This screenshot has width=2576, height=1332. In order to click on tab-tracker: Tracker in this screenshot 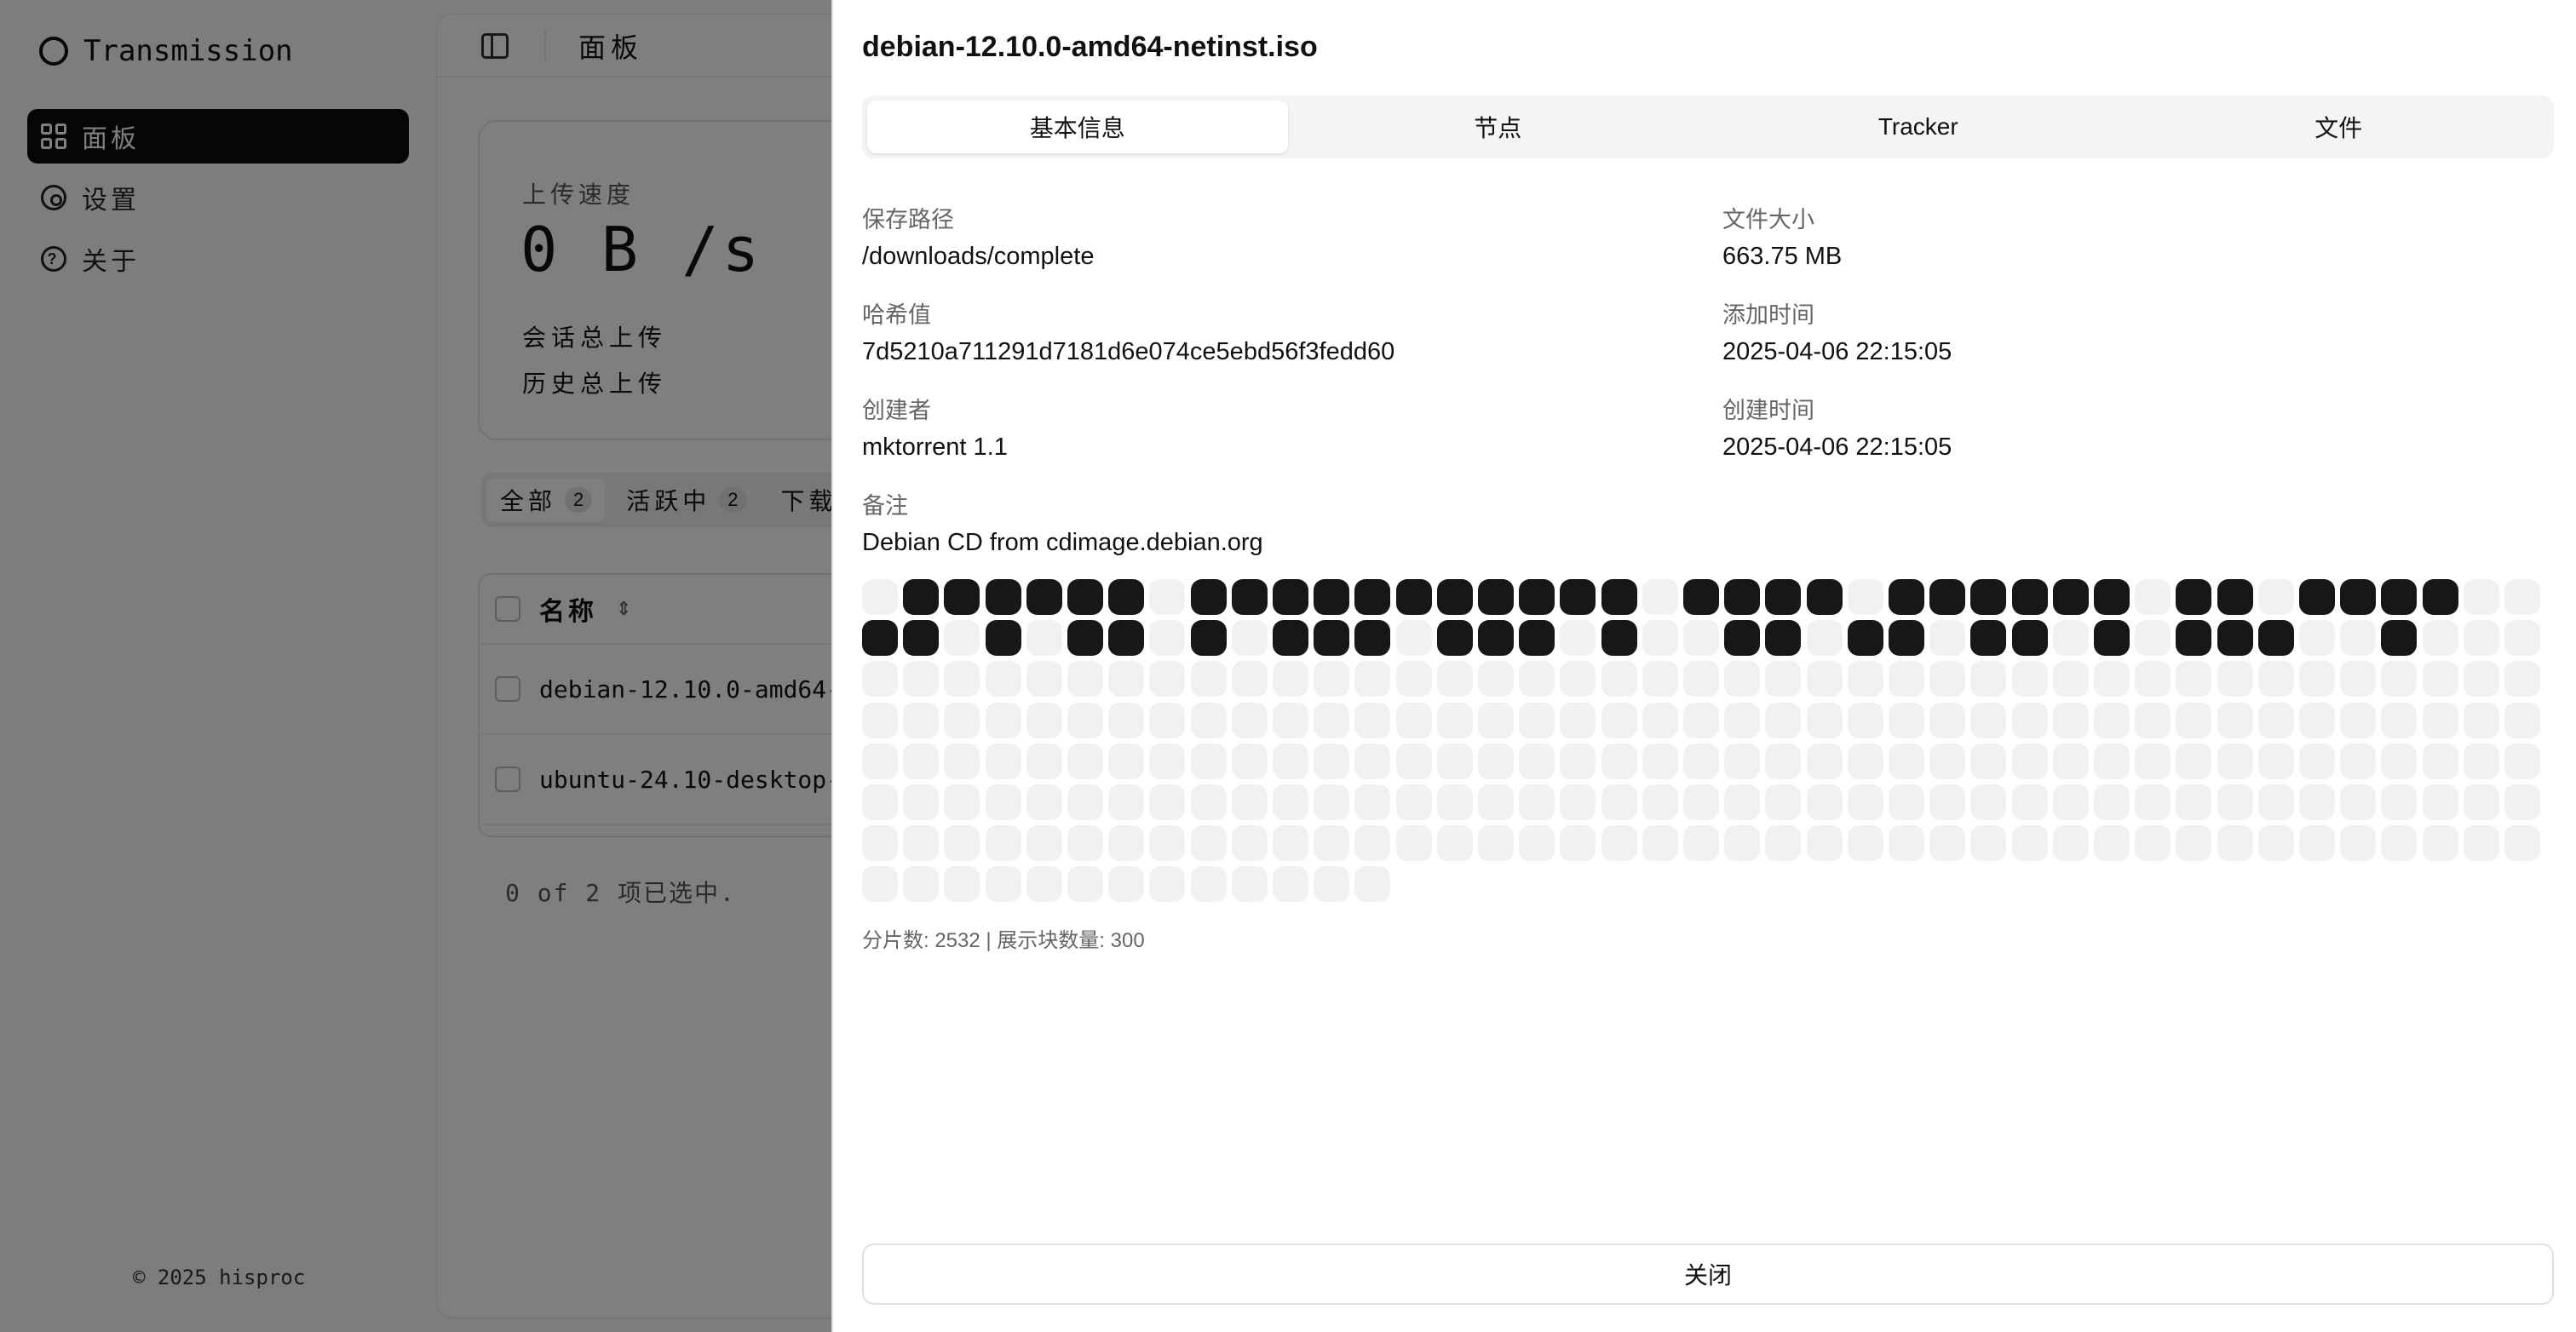, I will do `click(1918, 126)`.